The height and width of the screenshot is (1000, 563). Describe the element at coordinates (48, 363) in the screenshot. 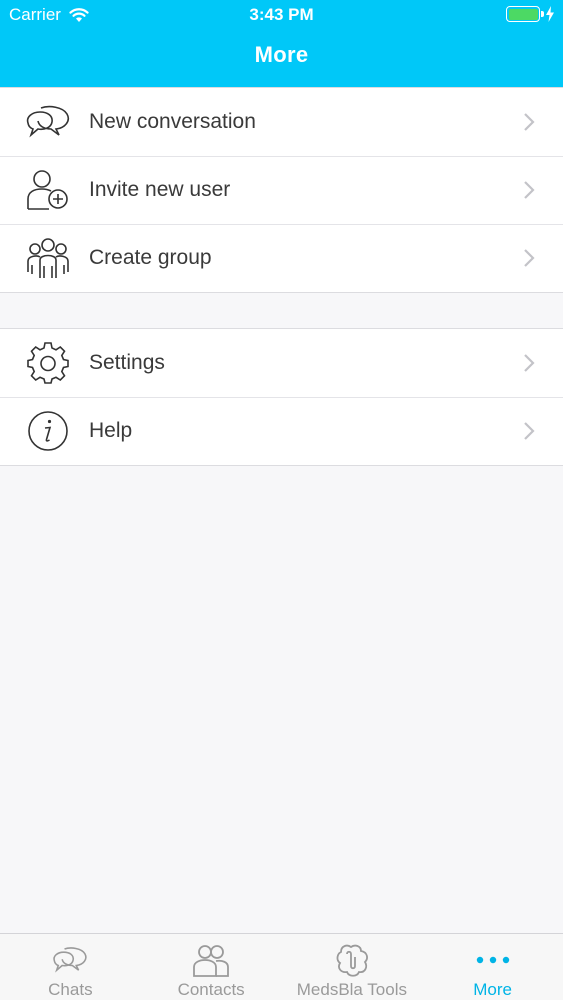

I see `gear-icon` at that location.